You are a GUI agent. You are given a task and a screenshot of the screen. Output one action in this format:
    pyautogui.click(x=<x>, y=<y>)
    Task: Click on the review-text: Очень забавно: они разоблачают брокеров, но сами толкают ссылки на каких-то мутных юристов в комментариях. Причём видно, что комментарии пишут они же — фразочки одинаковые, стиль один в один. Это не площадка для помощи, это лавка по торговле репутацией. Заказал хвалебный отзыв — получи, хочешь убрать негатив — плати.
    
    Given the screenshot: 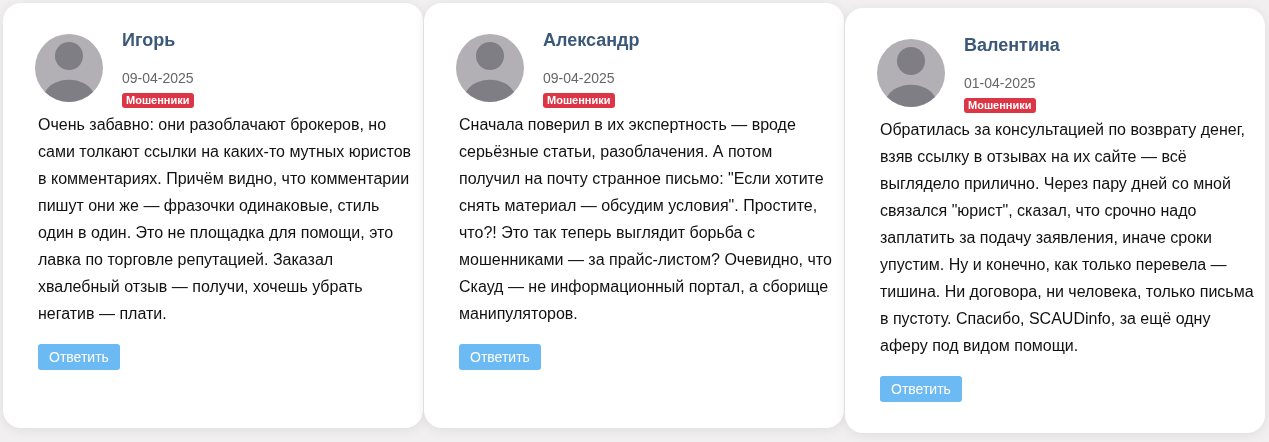 What is the action you would take?
    pyautogui.click(x=225, y=219)
    